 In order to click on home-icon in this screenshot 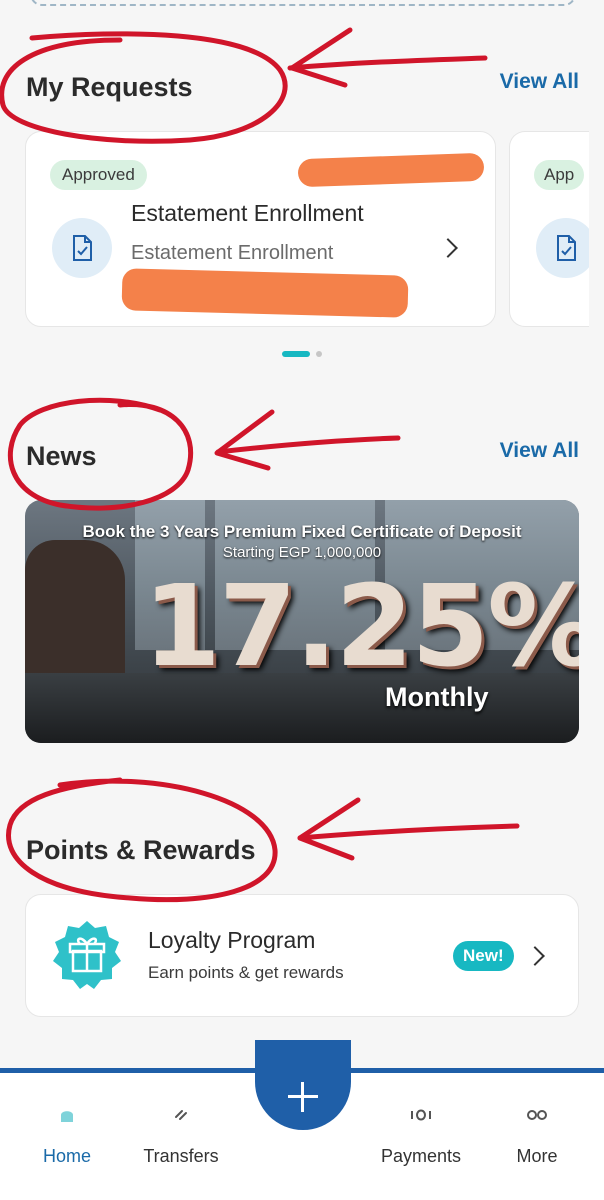, I will do `click(67, 1115)`.